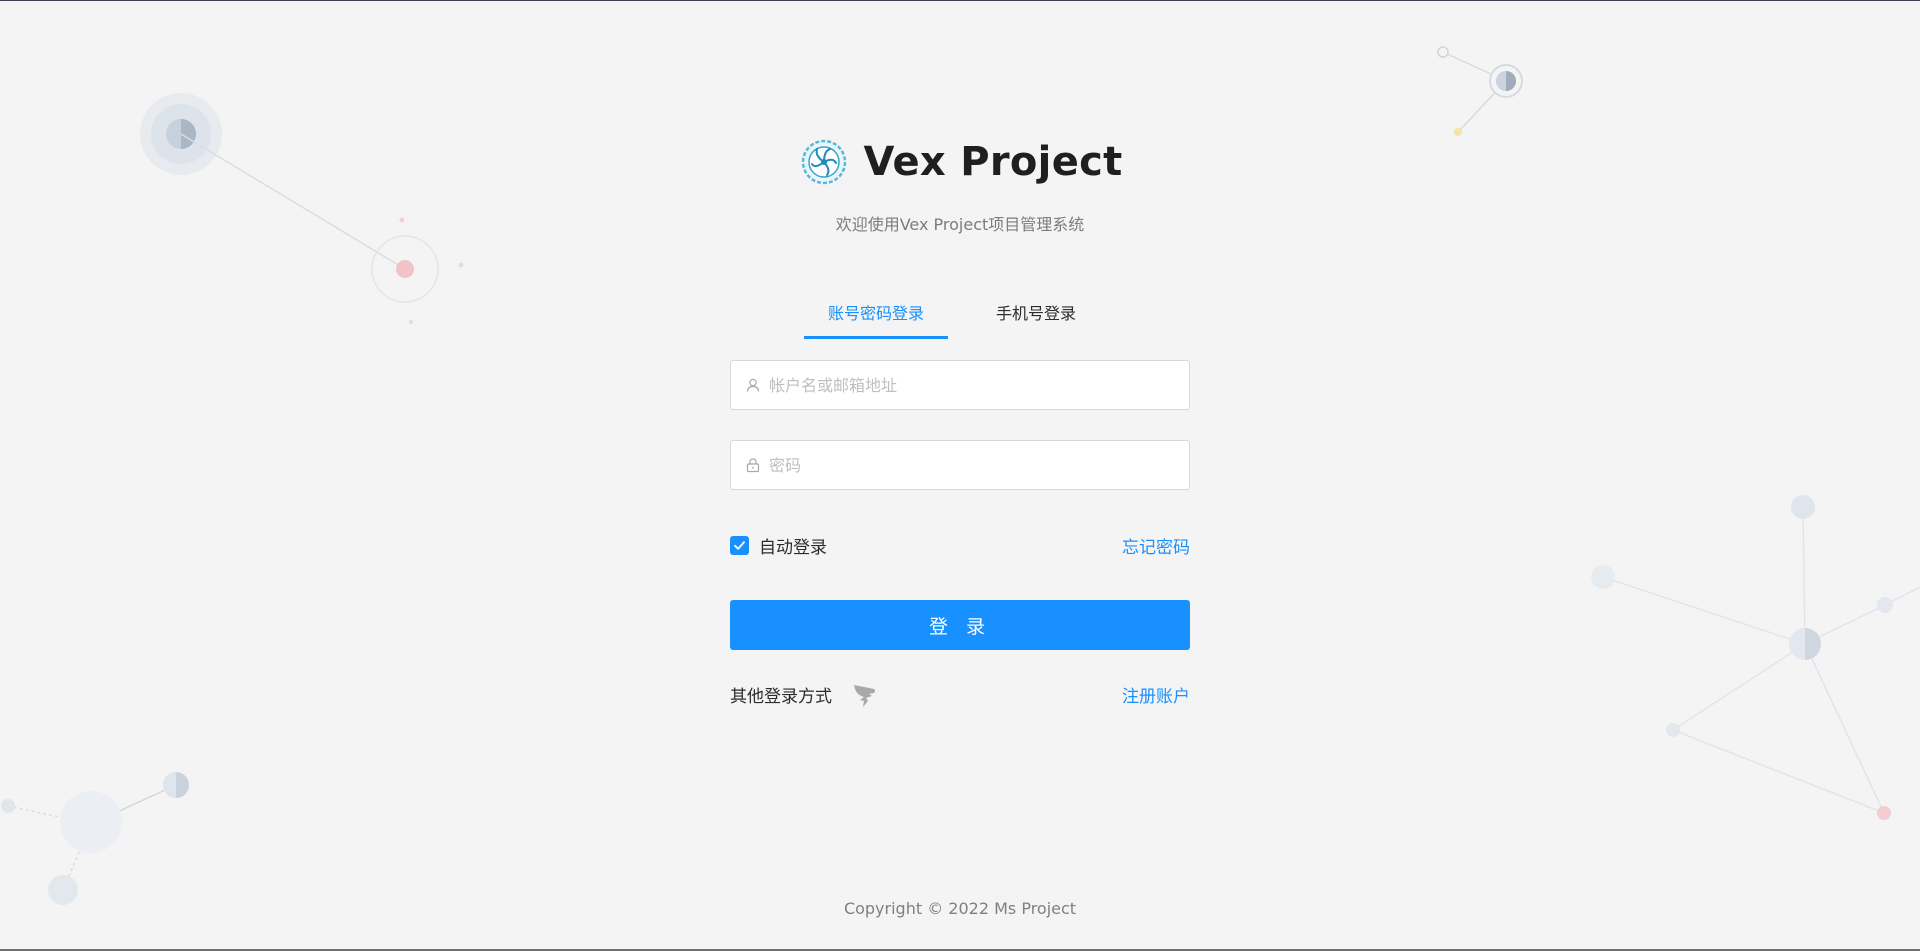  What do you see at coordinates (993, 162) in the screenshot?
I see `app-title: Vex Project` at bounding box center [993, 162].